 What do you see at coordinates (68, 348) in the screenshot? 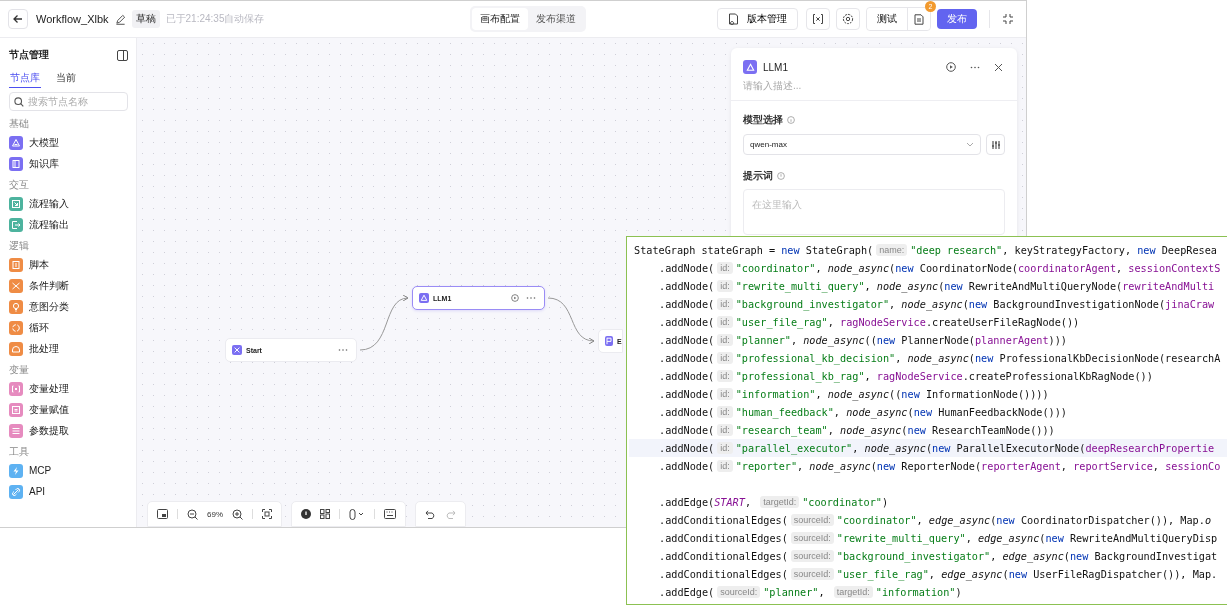
I see `node-library-item: 批处理` at bounding box center [68, 348].